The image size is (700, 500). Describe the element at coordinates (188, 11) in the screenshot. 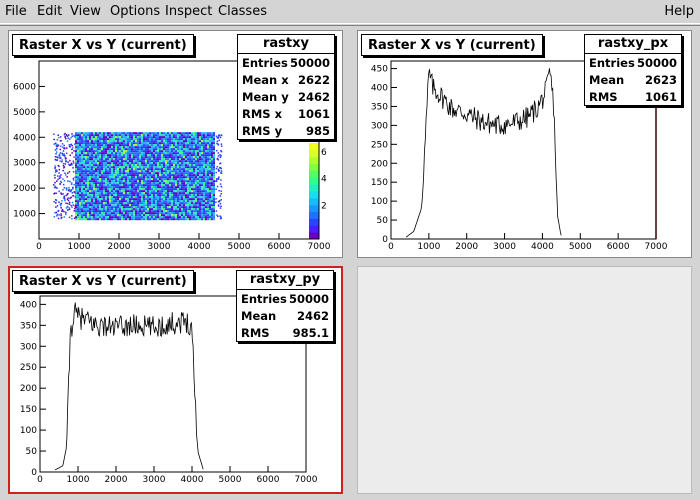

I see `menu-inspect: Inspect` at that location.